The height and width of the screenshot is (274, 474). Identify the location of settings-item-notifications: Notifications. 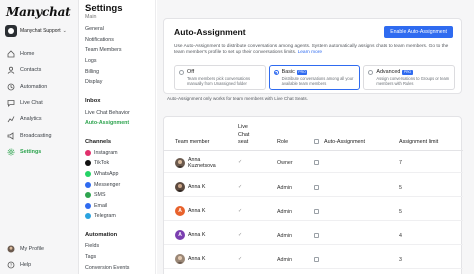
(99, 40).